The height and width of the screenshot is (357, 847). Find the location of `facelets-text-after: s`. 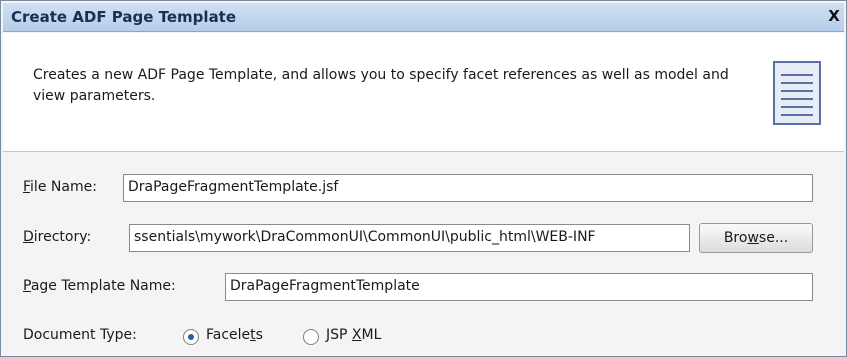

facelets-text-after: s is located at coordinates (259, 335).